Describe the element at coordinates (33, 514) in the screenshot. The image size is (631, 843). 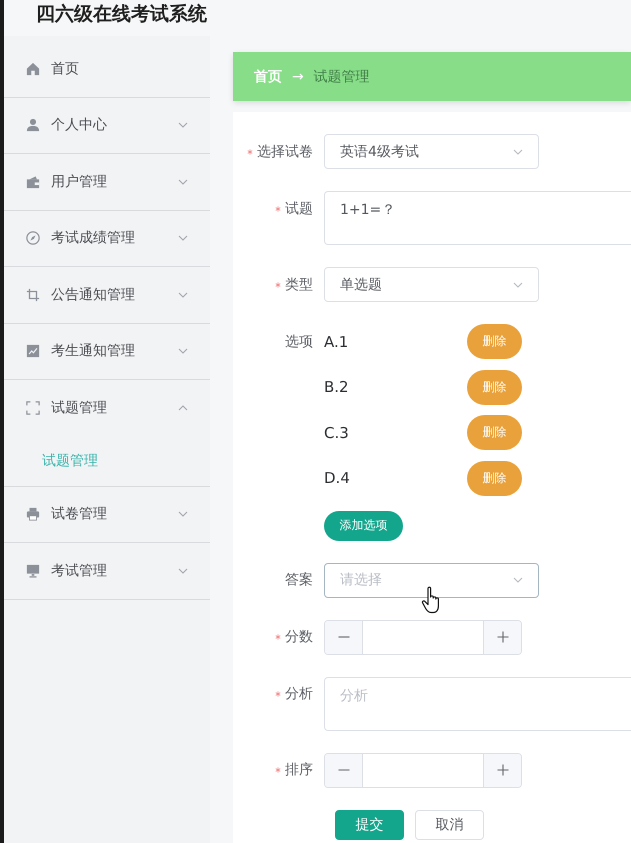
I see `printer-icon` at that location.